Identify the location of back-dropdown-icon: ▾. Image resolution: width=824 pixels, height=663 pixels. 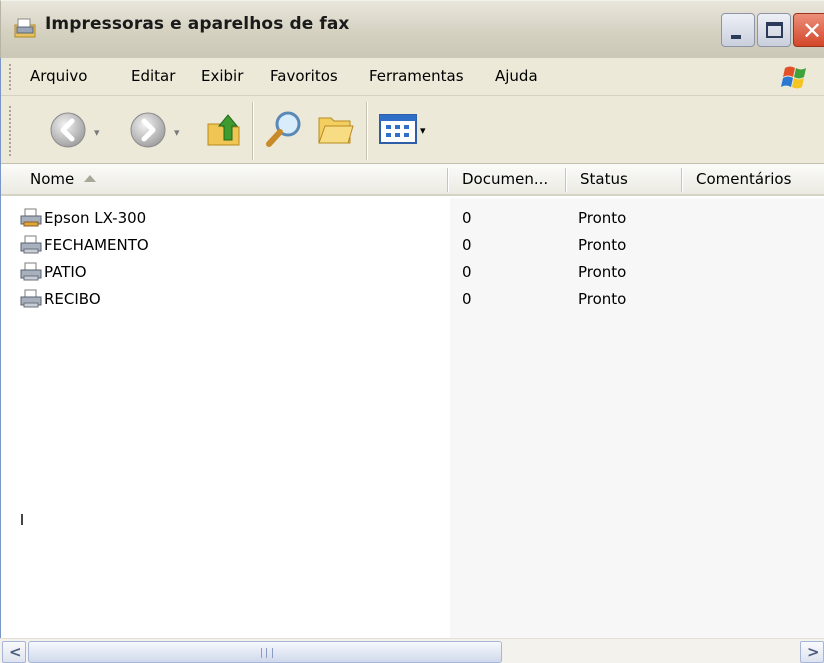
(97, 132).